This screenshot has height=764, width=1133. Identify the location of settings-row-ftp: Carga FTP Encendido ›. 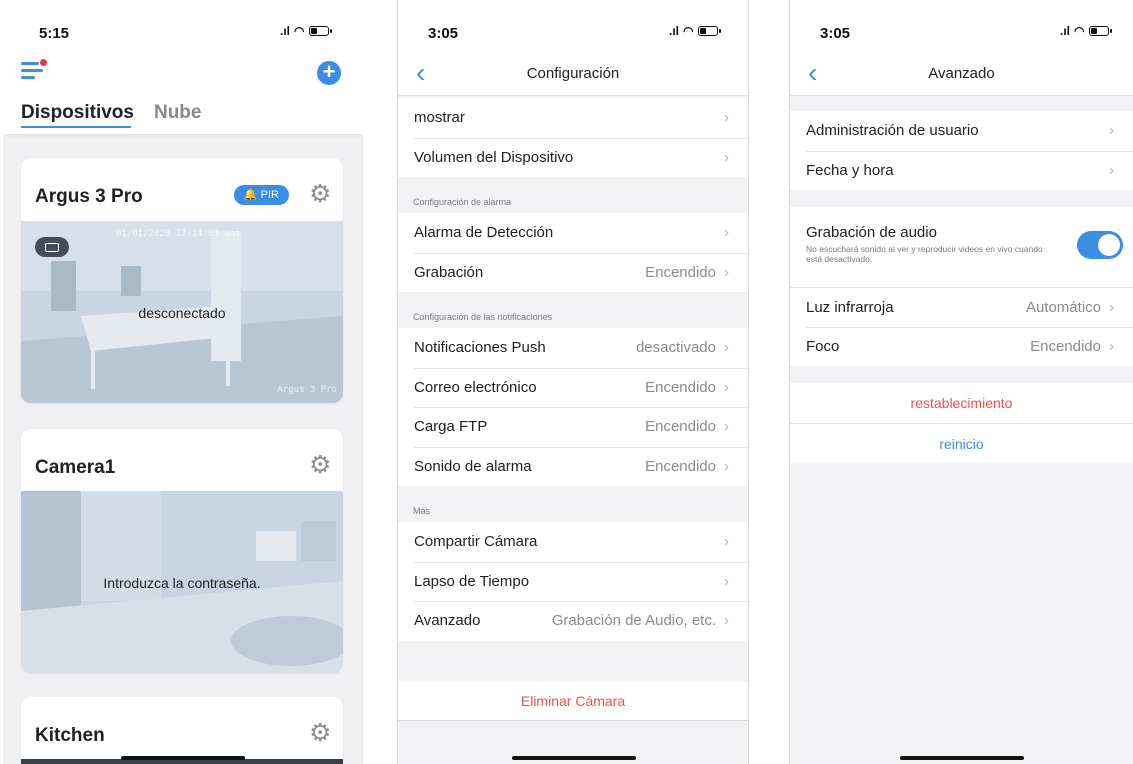
(573, 427).